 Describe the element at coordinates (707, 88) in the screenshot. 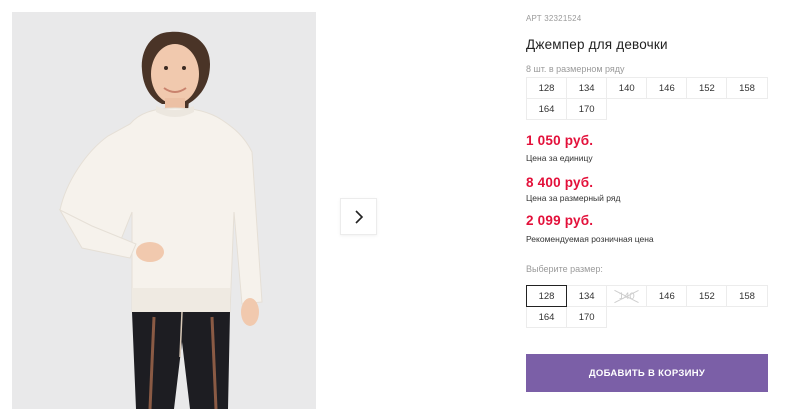

I see `size-row-item: 152` at that location.